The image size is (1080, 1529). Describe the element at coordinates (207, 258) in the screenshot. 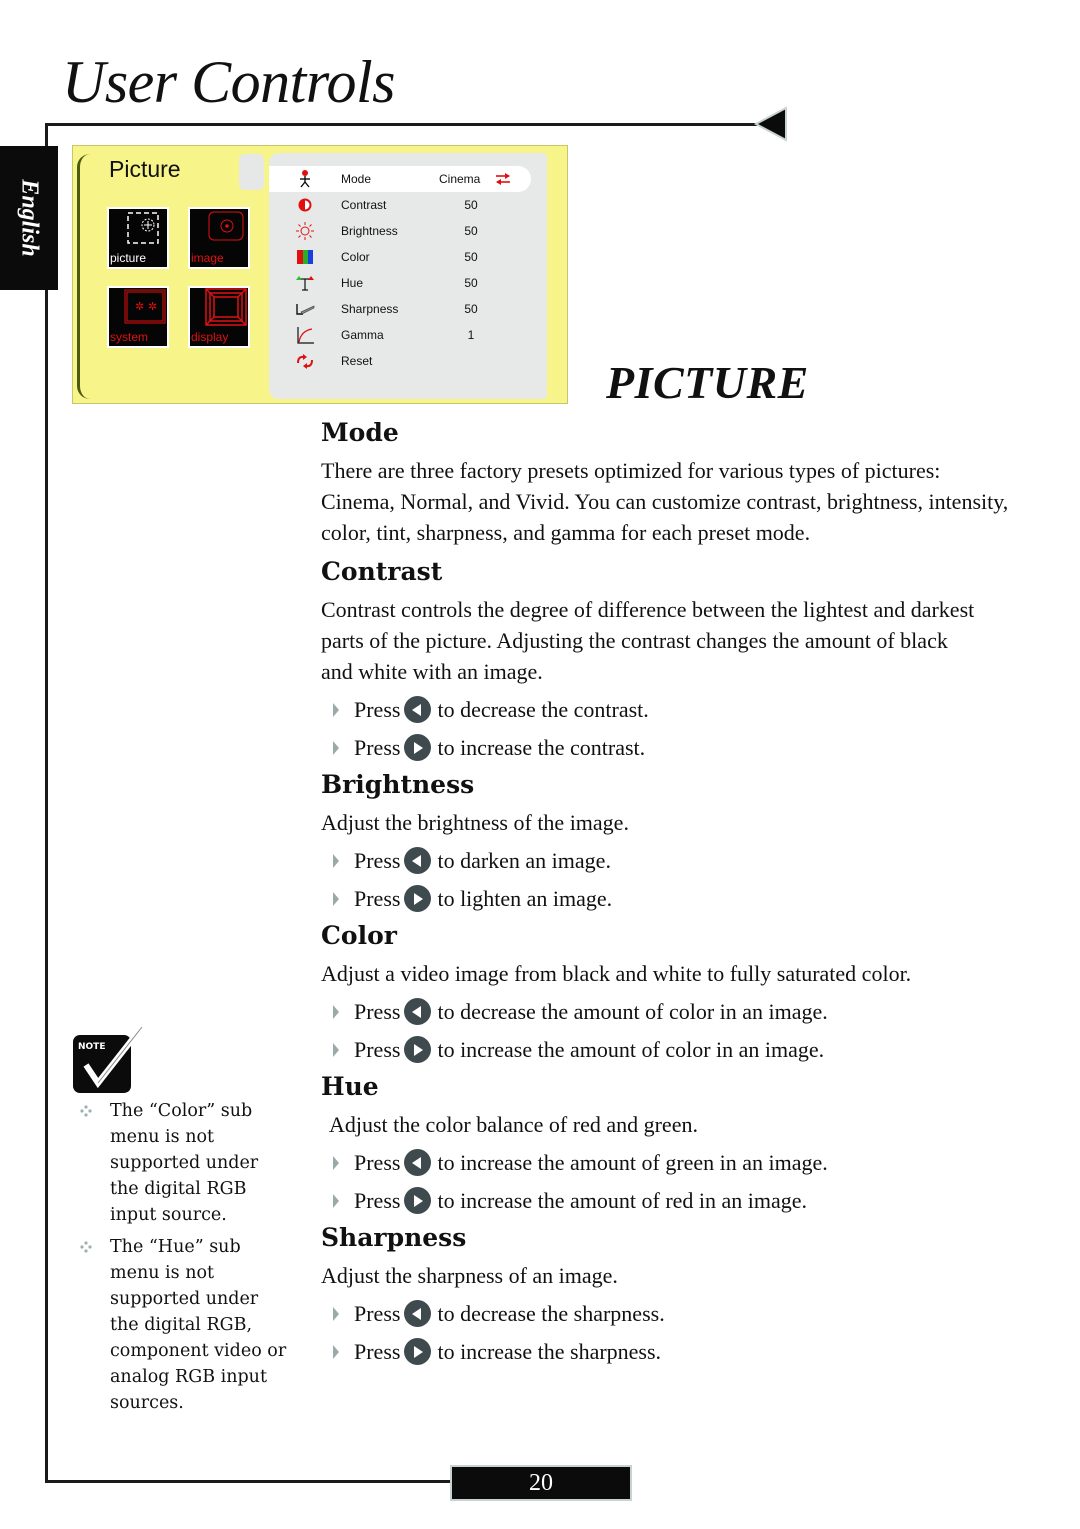

I see `osd-tile-label: image` at that location.